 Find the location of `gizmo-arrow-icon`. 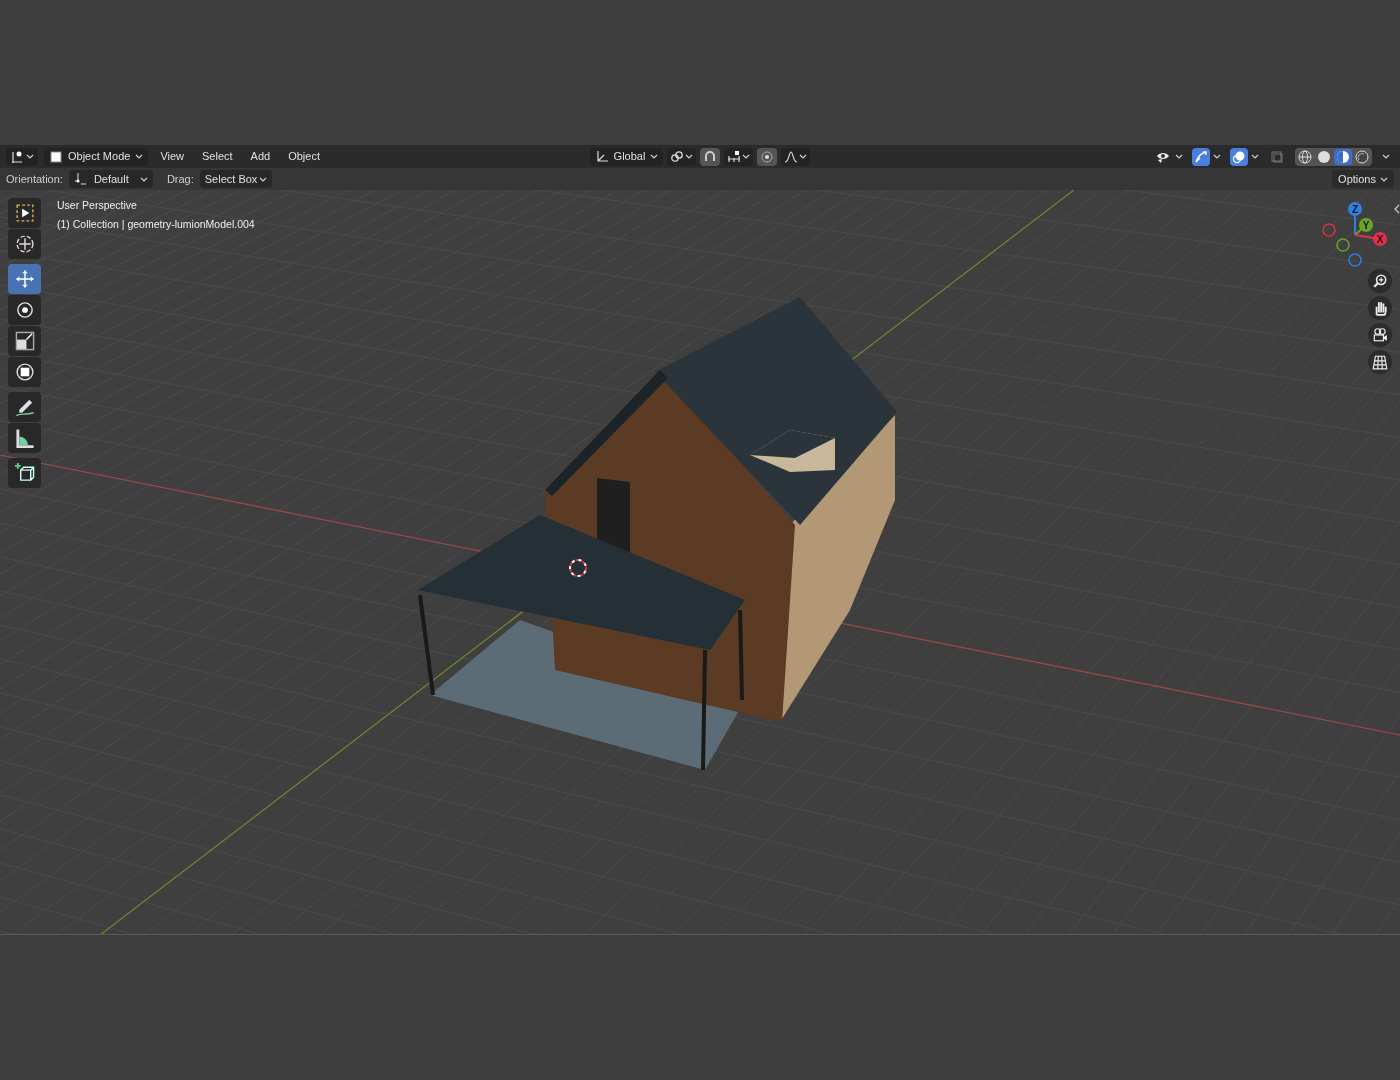

gizmo-arrow-icon is located at coordinates (1201, 156).